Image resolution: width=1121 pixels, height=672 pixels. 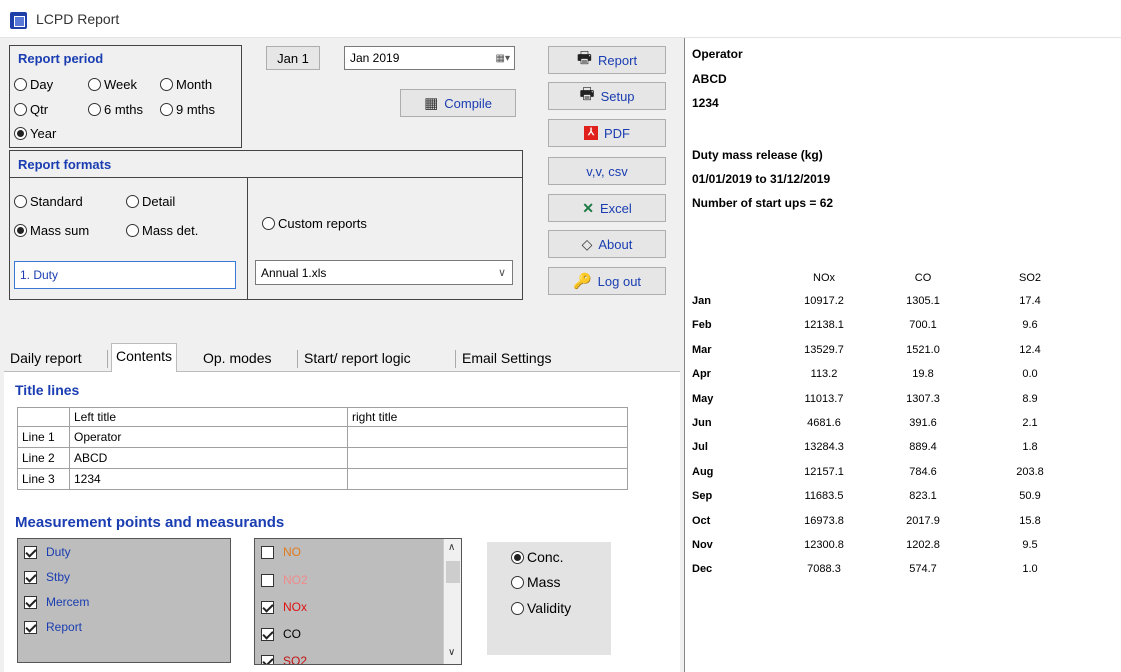 I want to click on value-cell: 889.4, so click(x=923, y=447).